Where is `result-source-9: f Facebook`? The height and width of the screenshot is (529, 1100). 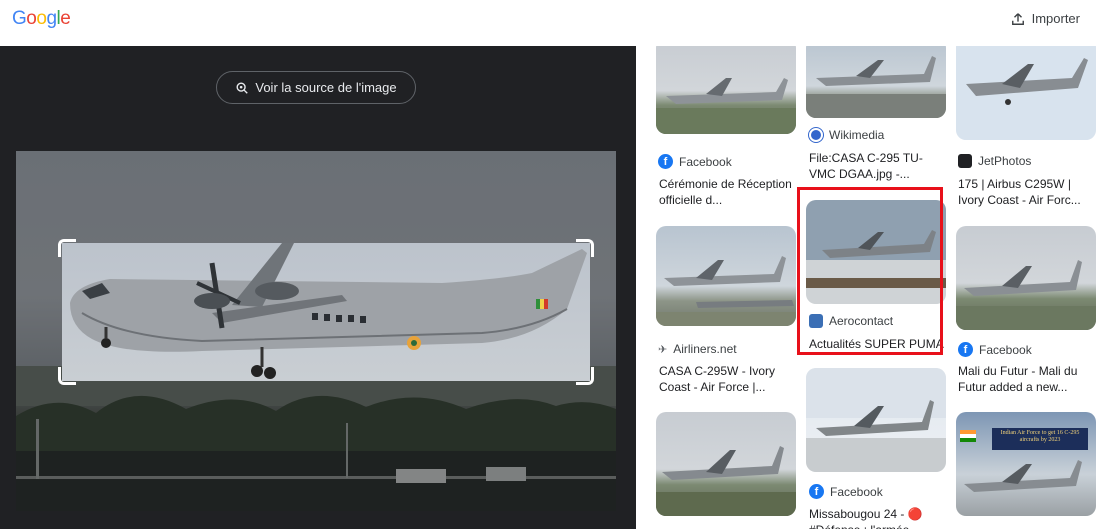
result-source-9: f Facebook is located at coordinates (846, 491).